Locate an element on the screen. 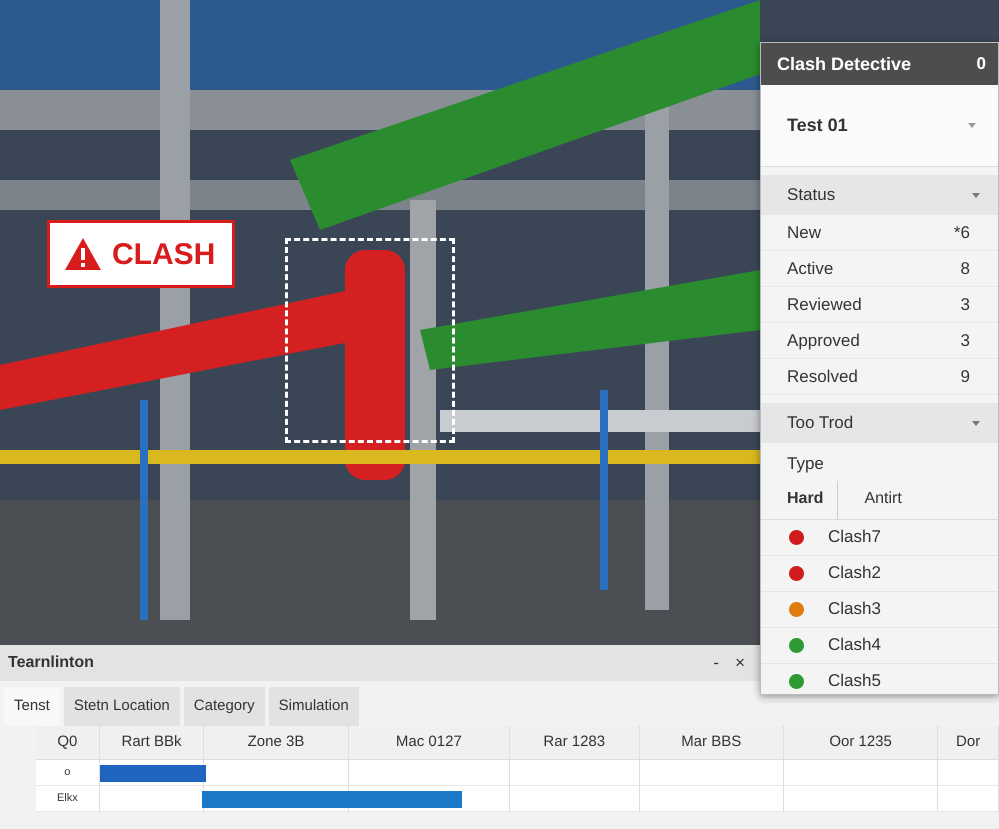 This screenshot has height=829, width=999. column-header: Mar BBS is located at coordinates (712, 742).